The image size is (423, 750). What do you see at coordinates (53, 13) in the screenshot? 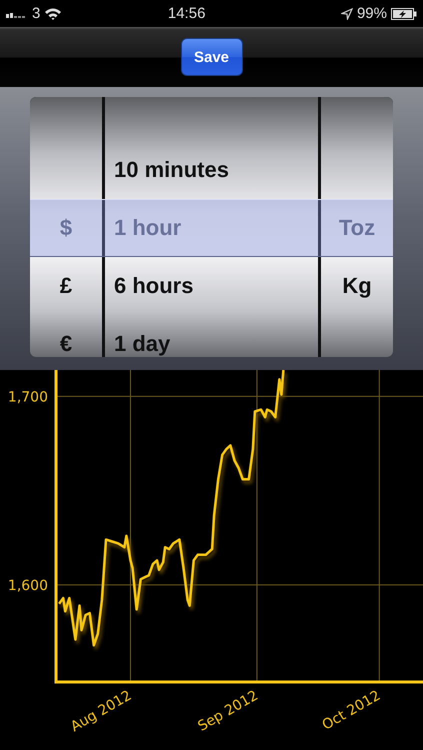
I see `wifi-icon` at bounding box center [53, 13].